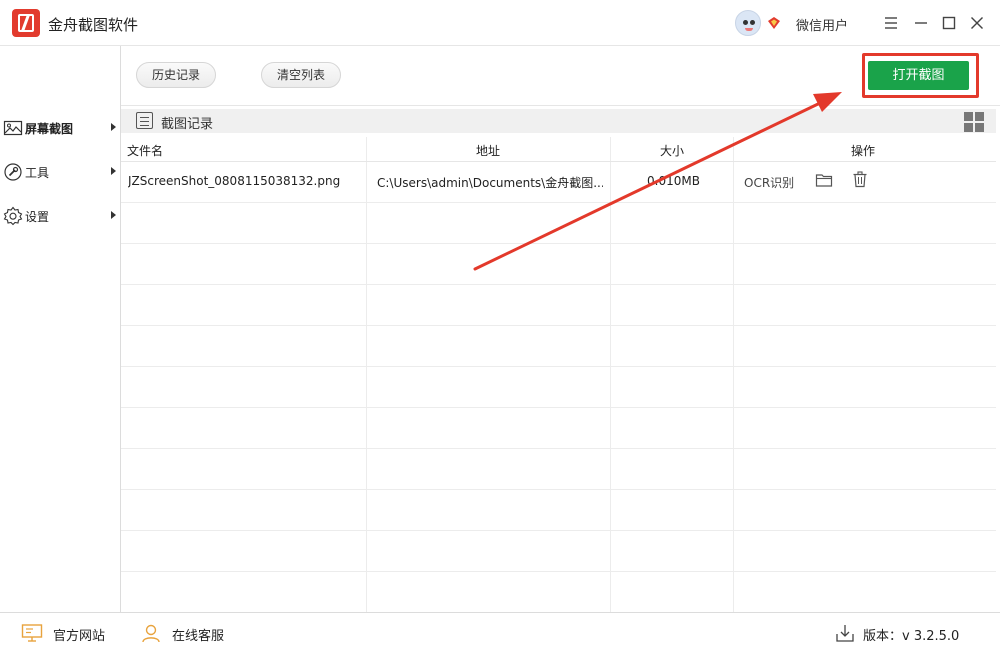  What do you see at coordinates (560, 76) in the screenshot?
I see `toolbar: 历史记录 清空列表 打开截图` at bounding box center [560, 76].